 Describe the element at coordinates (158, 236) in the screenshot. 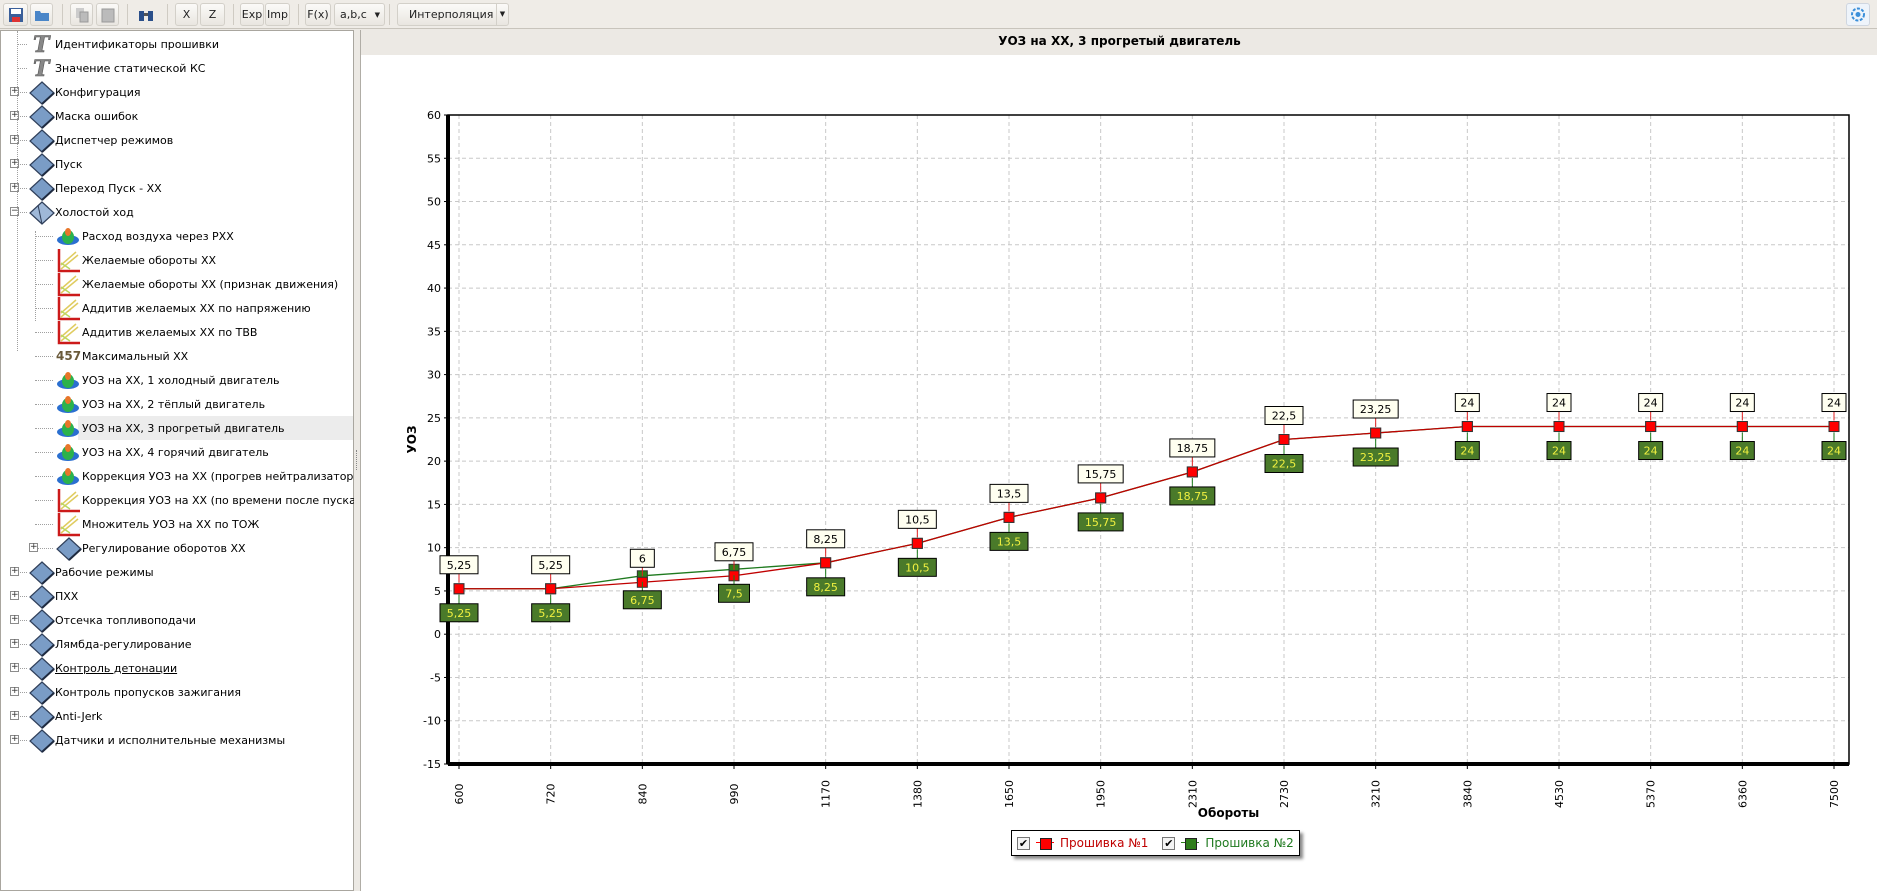

I see `tree-item: Расход воздуха через РХХ` at that location.